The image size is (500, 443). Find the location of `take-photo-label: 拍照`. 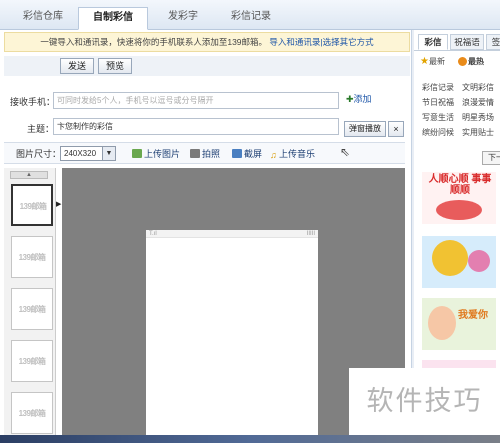

take-photo-label: 拍照 is located at coordinates (211, 154).